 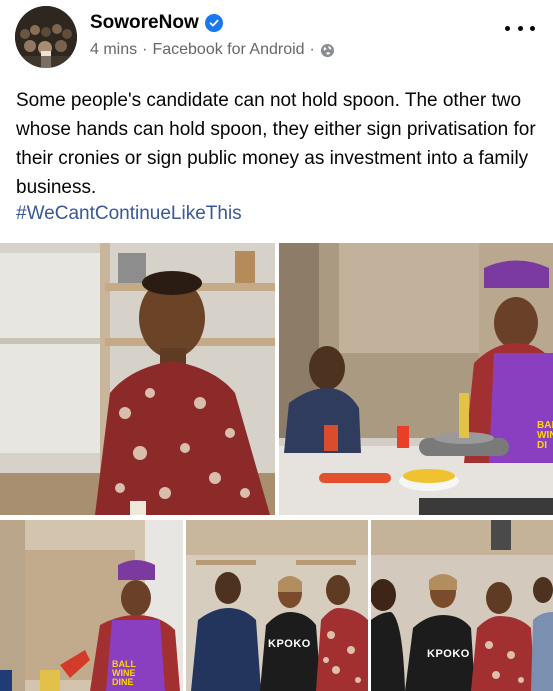 I want to click on post-meta: 4 mins · Facebook for Android ·, so click(x=212, y=50).